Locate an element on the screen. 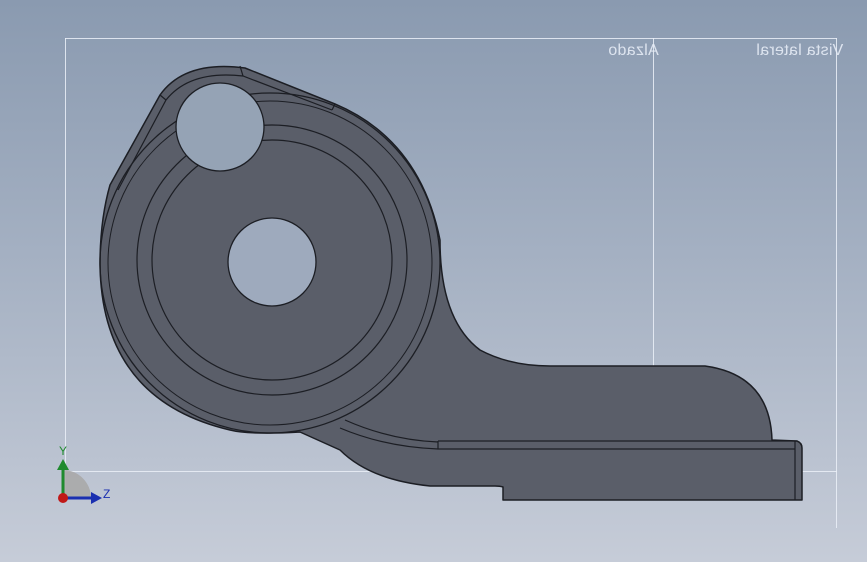 Image resolution: width=867 pixels, height=562 pixels. y-axis-arrow is located at coordinates (63, 464).